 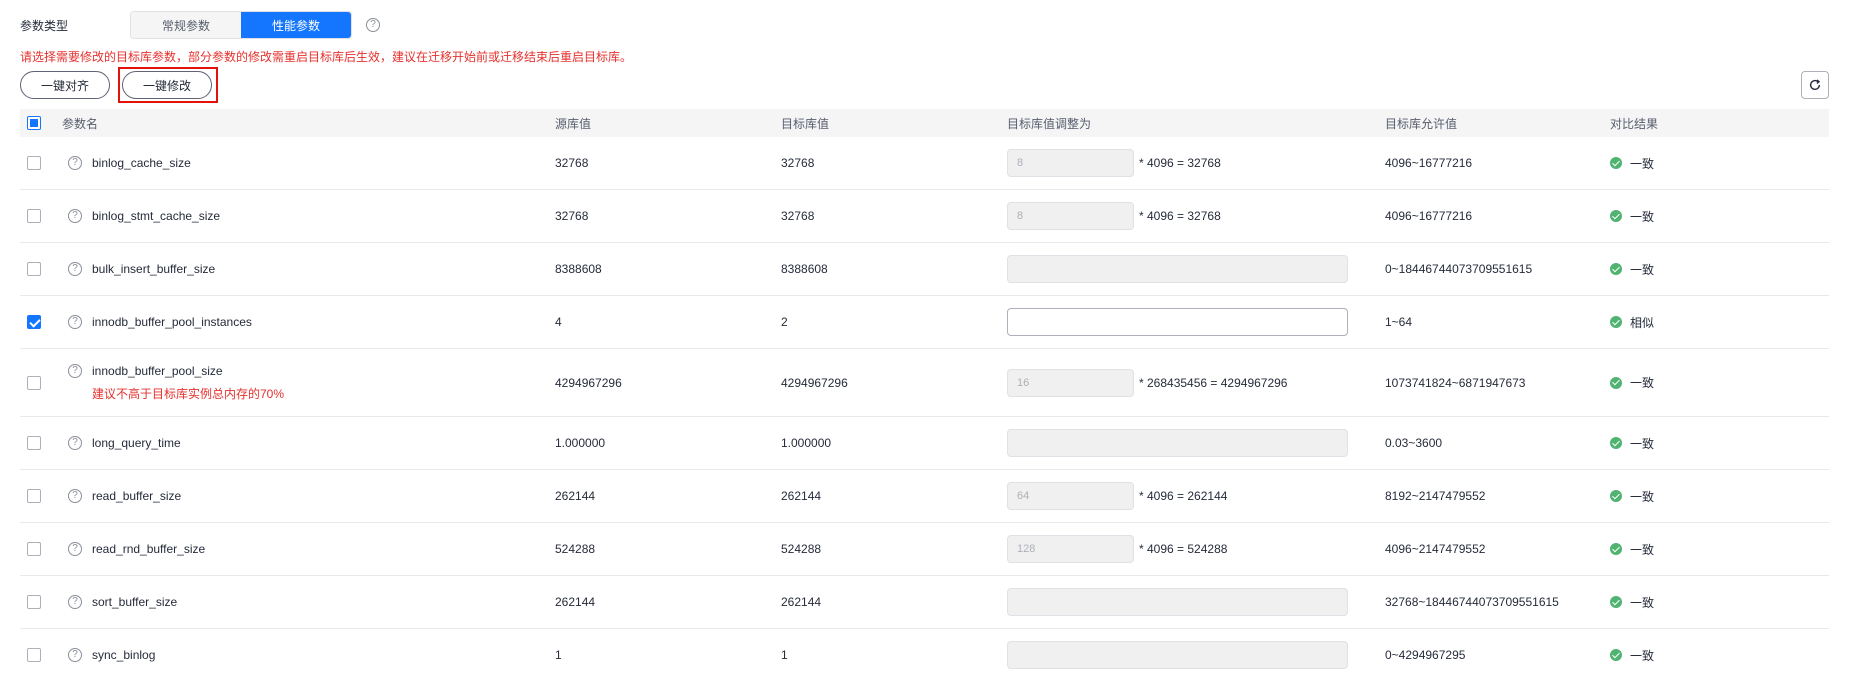 I want to click on result-text: 相似, so click(x=1642, y=322).